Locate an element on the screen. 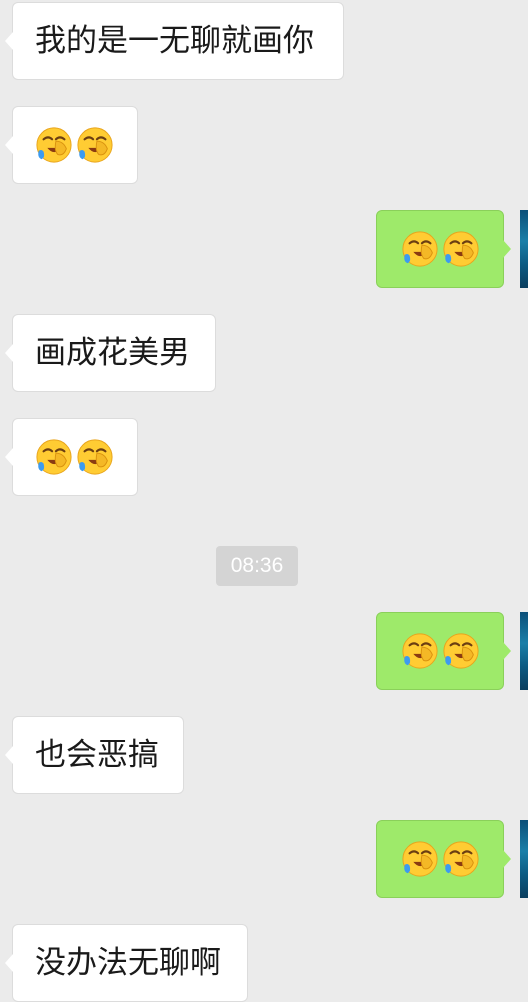 The width and height of the screenshot is (528, 1002). message-text: 也会恶搞 is located at coordinates (97, 754).